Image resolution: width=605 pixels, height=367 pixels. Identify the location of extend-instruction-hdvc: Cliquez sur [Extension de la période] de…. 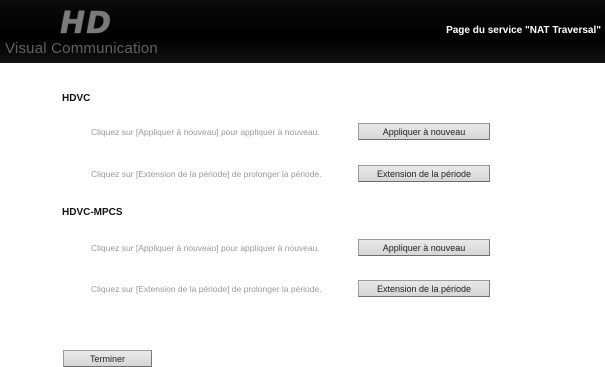
(206, 174).